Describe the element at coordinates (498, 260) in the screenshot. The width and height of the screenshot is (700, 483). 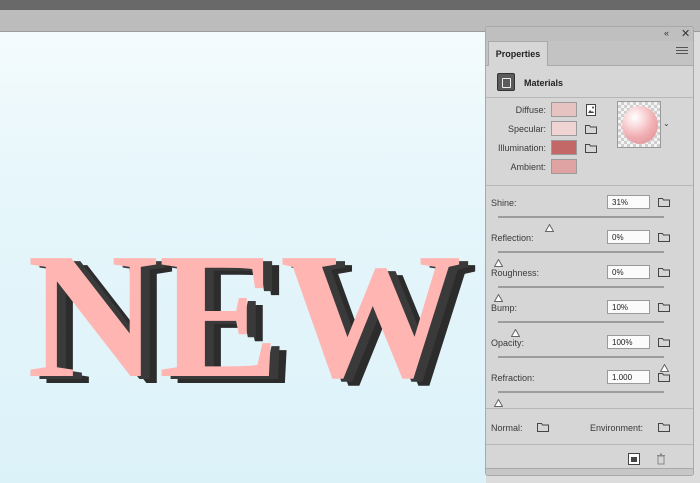
I see `reflection-slider-knob` at that location.